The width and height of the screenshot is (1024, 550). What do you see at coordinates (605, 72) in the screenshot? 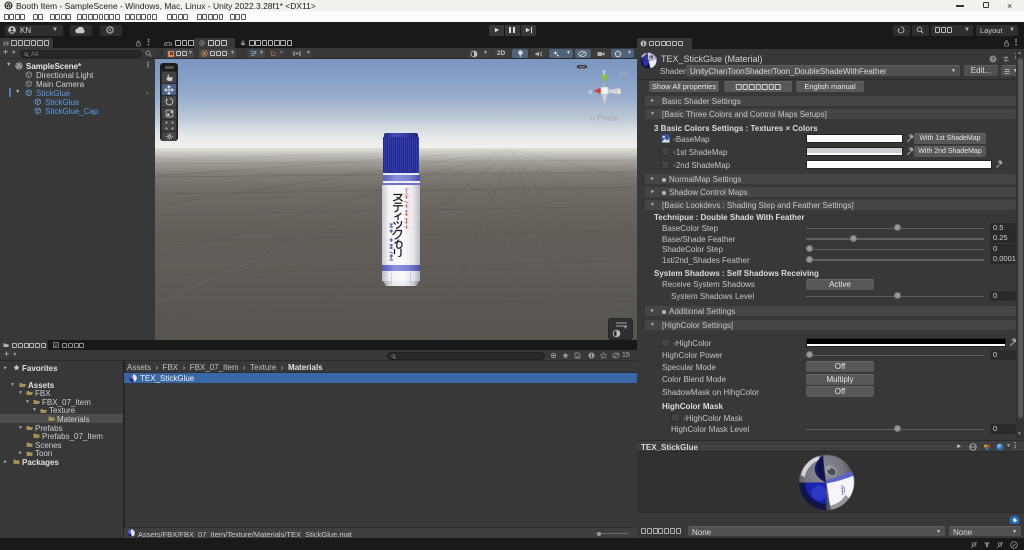
I see `svg-text: y` at bounding box center [605, 72].